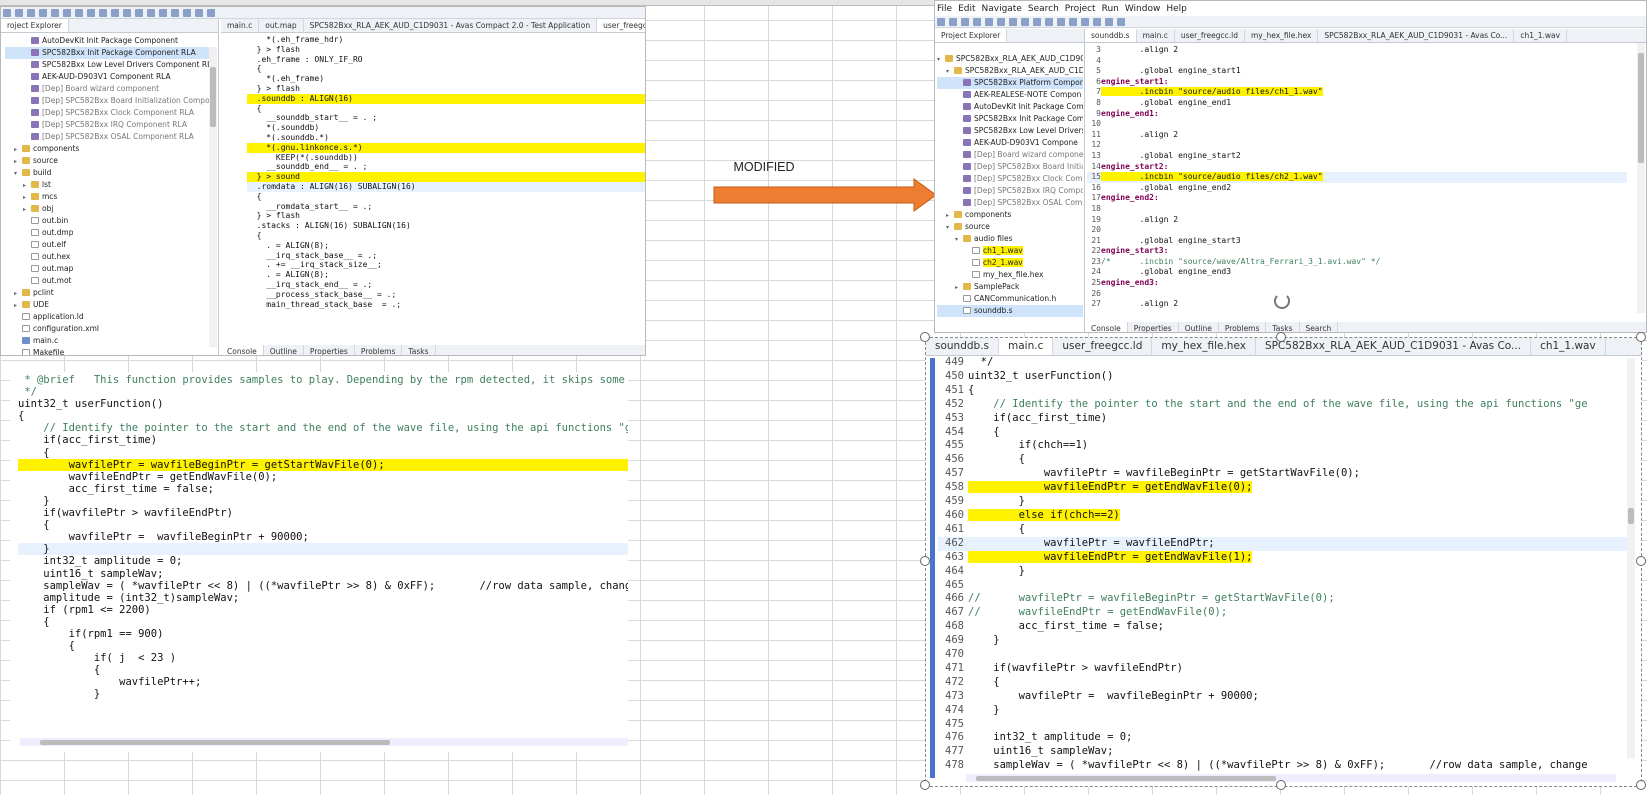 The width and height of the screenshot is (1647, 795). What do you see at coordinates (1110, 9) in the screenshot?
I see `menu-item-run: Run` at bounding box center [1110, 9].